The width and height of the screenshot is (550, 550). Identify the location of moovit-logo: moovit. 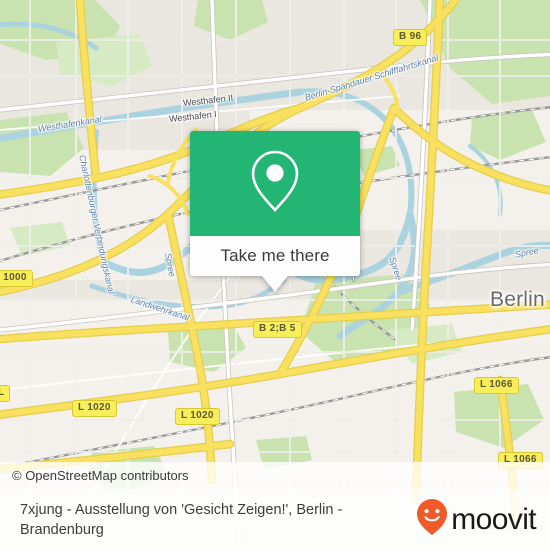
(476, 519).